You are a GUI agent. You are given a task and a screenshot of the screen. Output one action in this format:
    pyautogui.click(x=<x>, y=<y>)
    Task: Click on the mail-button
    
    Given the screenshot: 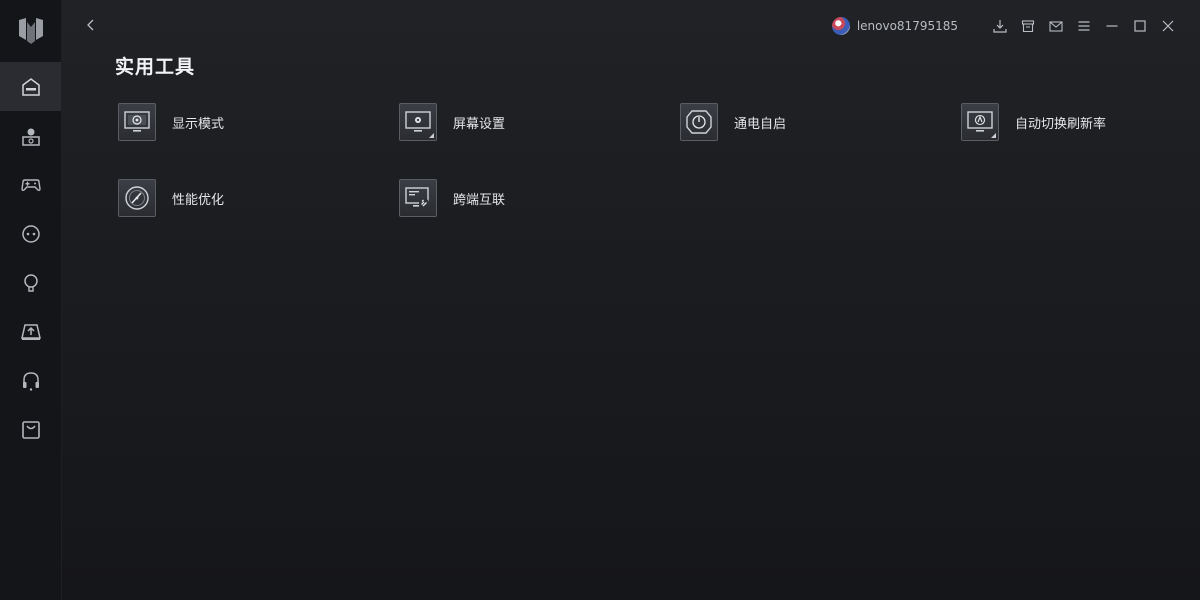 What is the action you would take?
    pyautogui.click(x=1056, y=26)
    